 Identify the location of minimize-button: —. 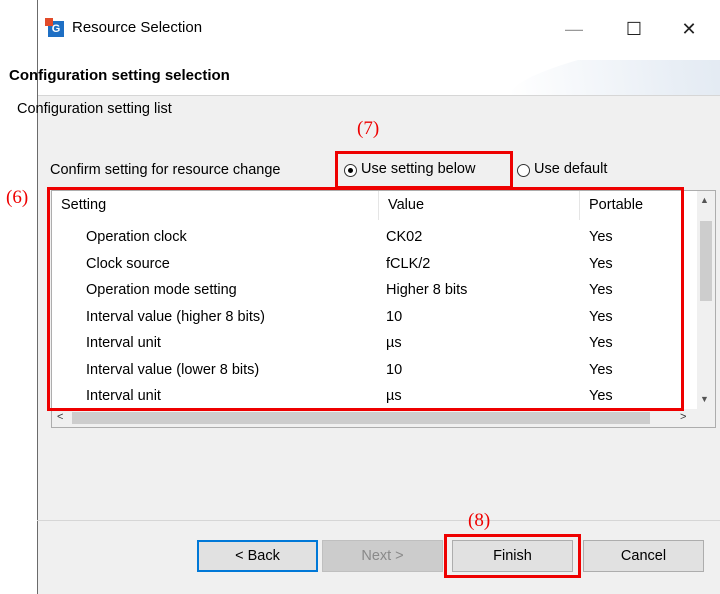
(574, 29).